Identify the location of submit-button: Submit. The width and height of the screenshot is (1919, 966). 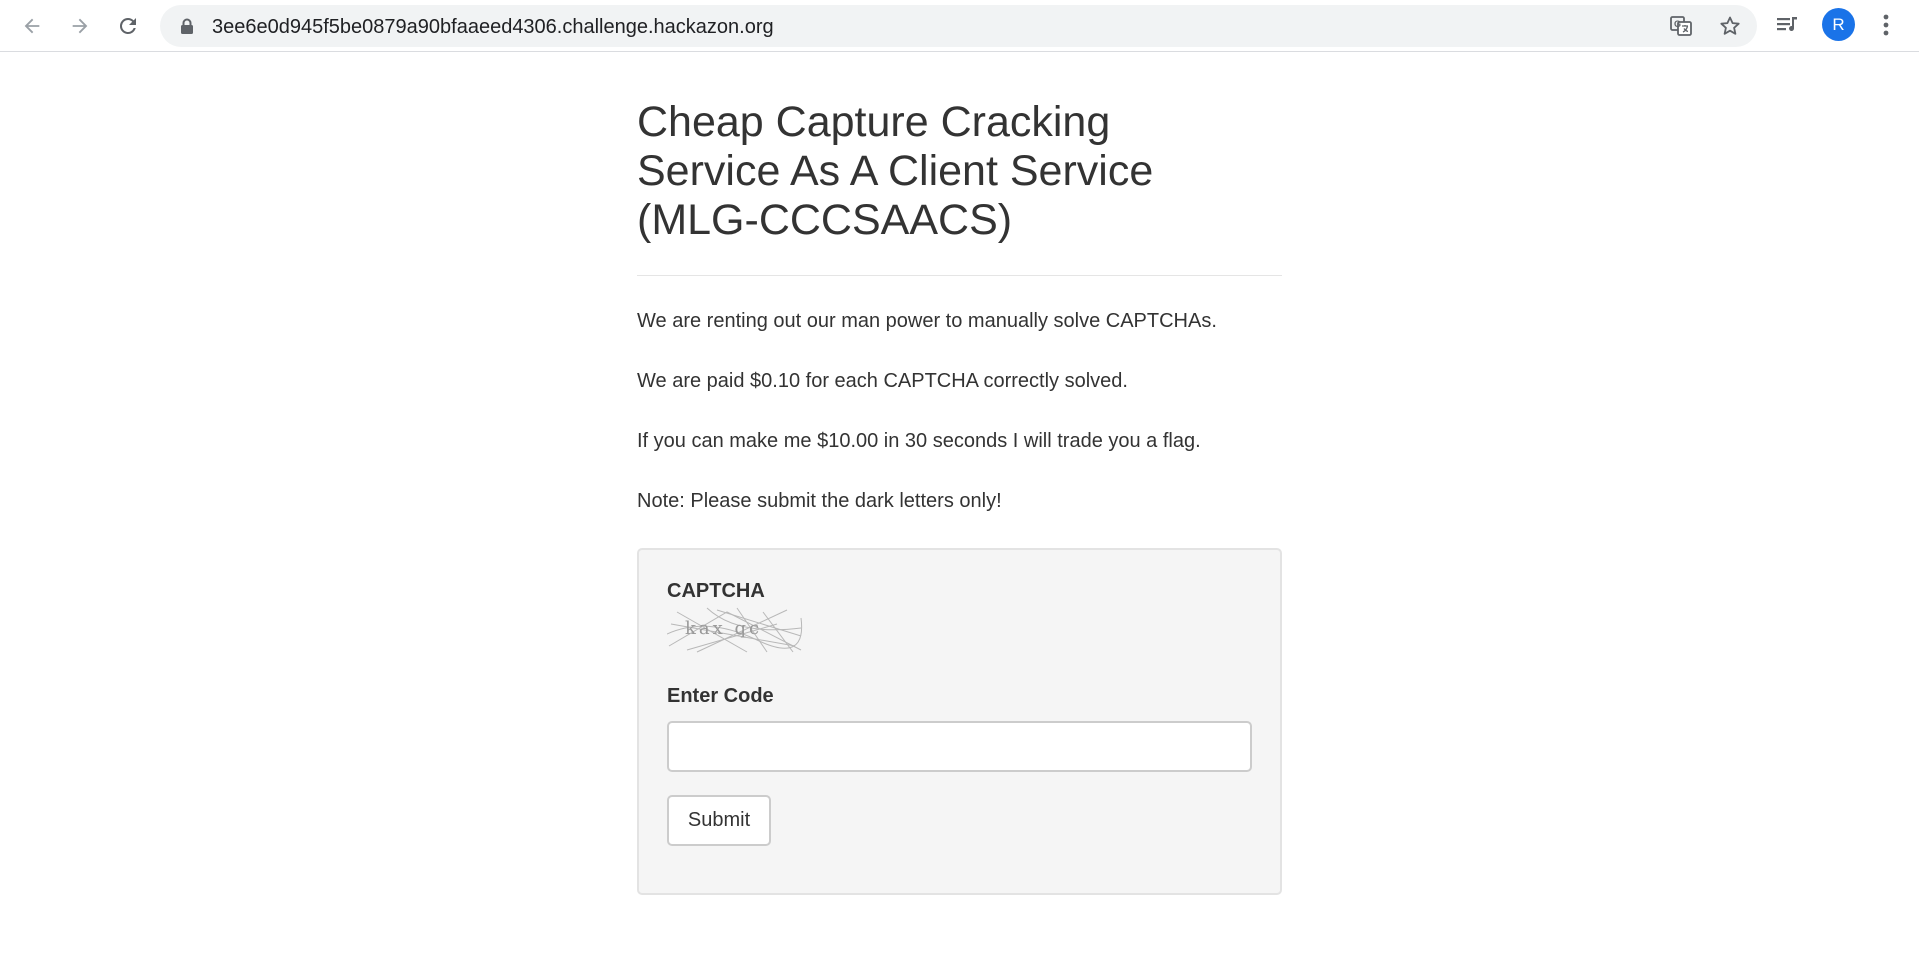
(719, 820).